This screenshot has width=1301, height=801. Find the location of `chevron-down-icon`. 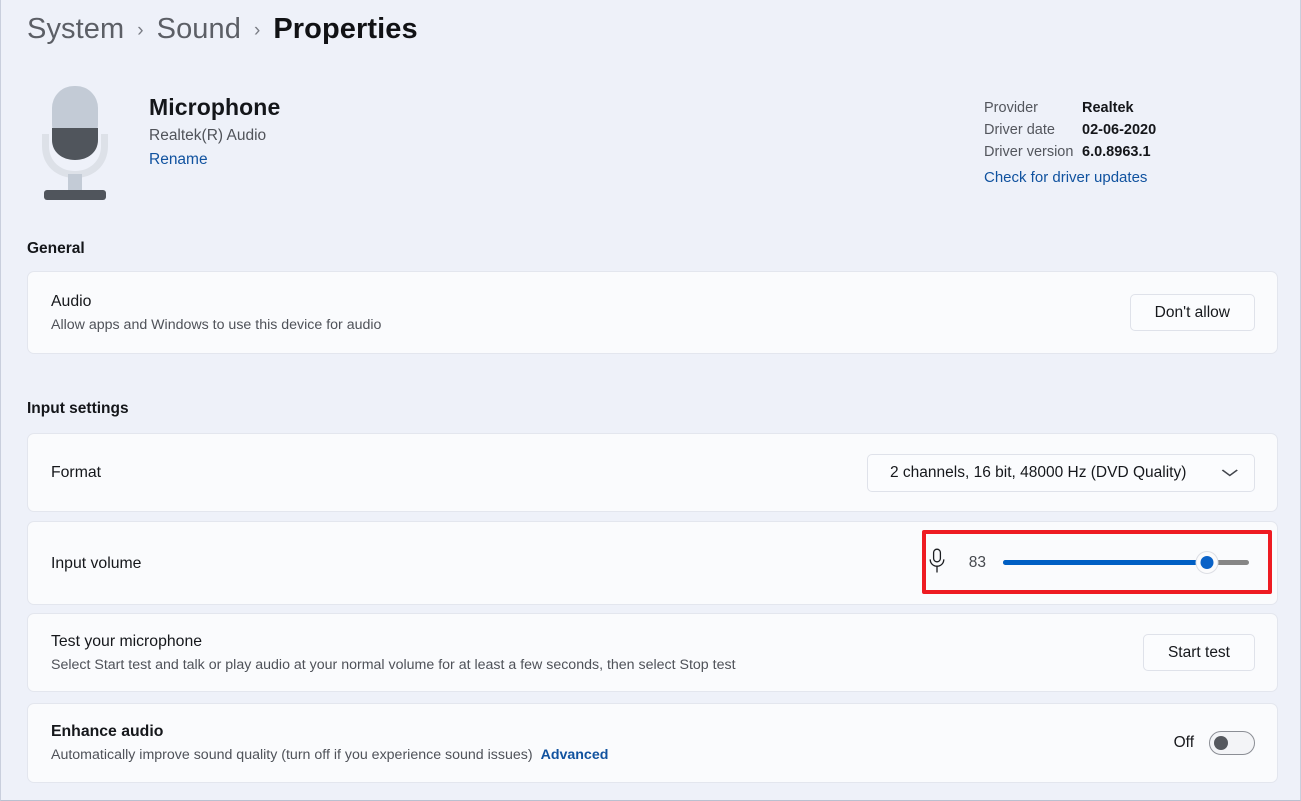

chevron-down-icon is located at coordinates (1232, 473).